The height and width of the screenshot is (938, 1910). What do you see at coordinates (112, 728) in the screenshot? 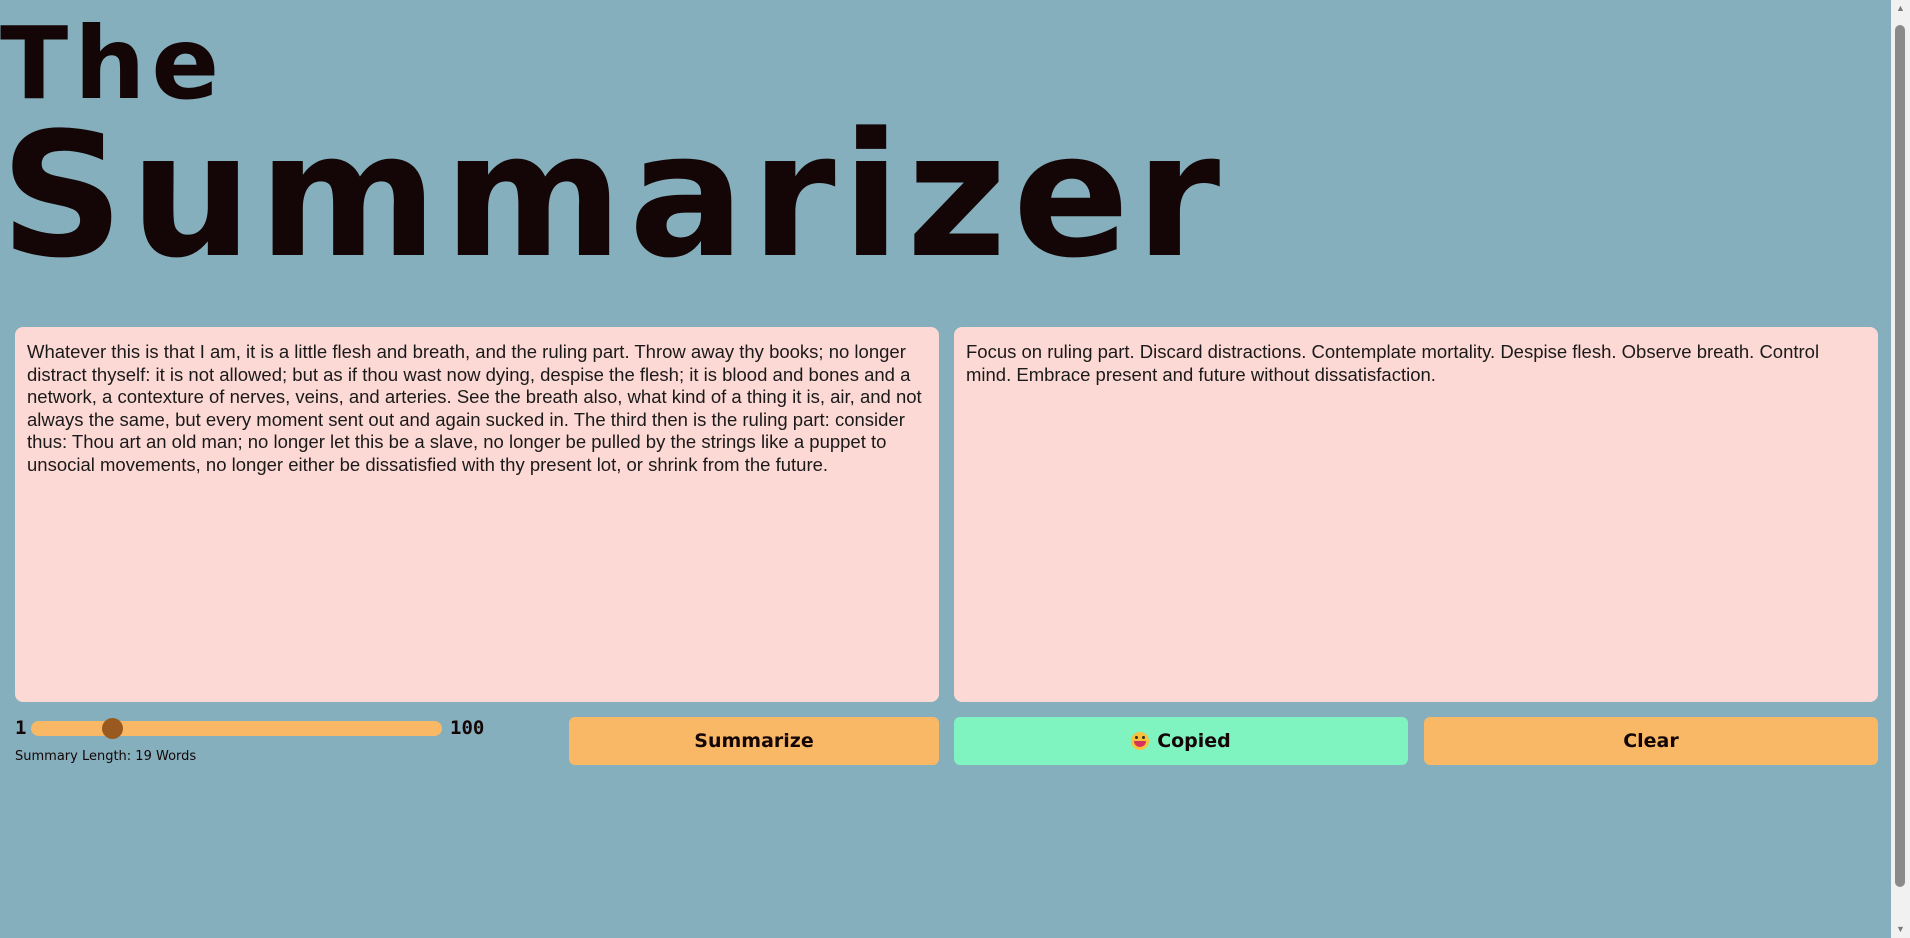
I see `slider-thumb` at bounding box center [112, 728].